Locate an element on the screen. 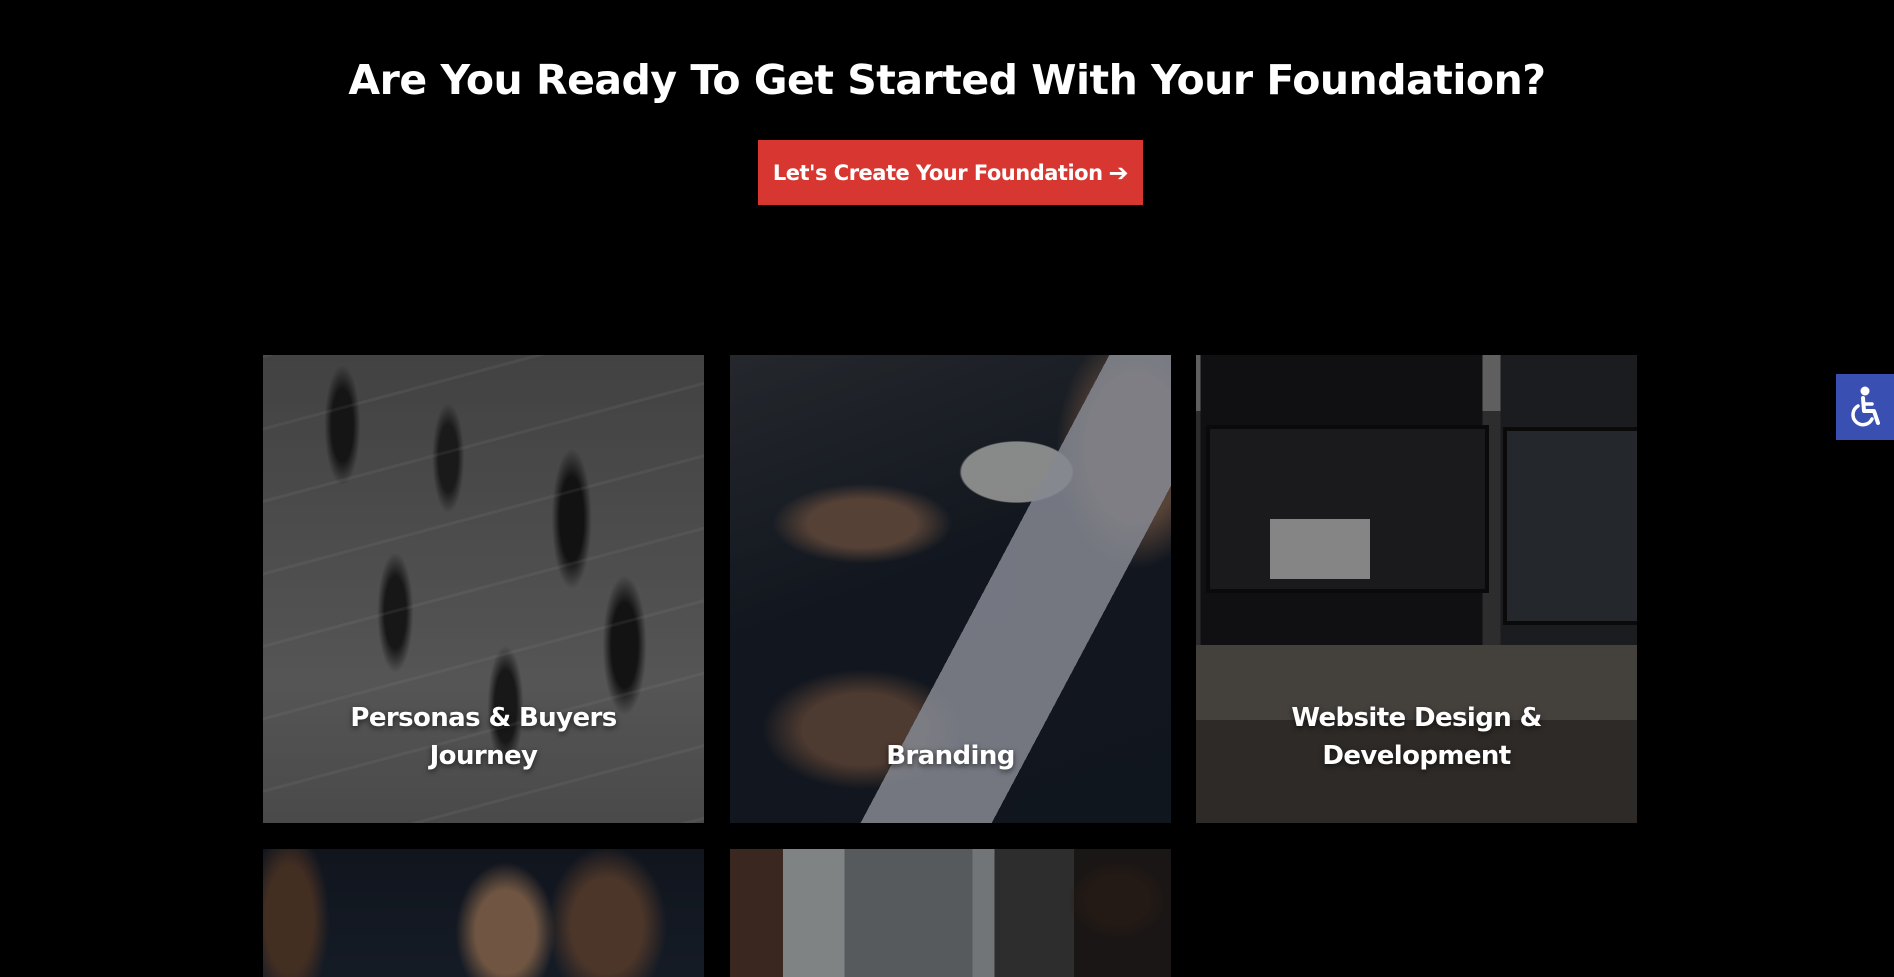 This screenshot has height=977, width=1894. wheelchair-accessibility-icon is located at coordinates (1865, 406).